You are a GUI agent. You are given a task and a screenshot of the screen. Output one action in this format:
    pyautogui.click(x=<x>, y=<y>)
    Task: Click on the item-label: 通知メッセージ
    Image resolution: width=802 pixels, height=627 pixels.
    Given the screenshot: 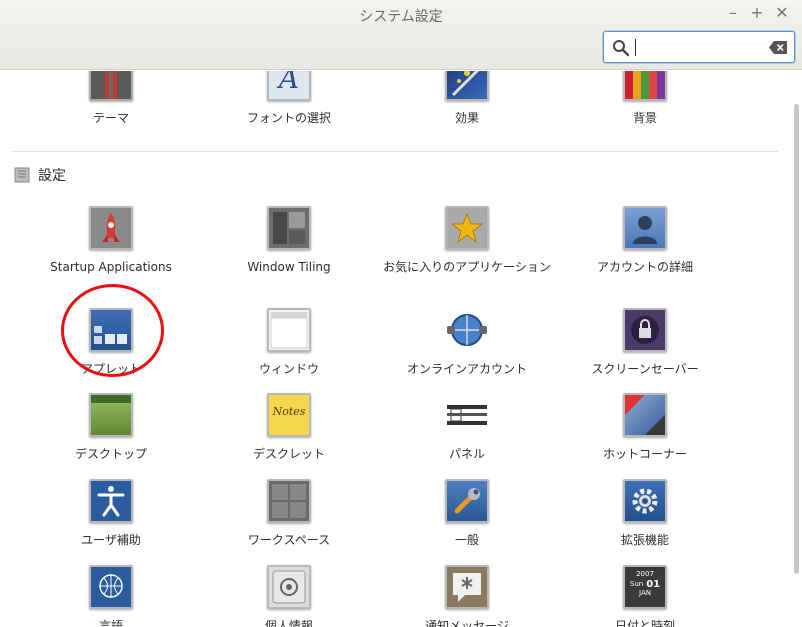 What is the action you would take?
    pyautogui.click(x=467, y=623)
    